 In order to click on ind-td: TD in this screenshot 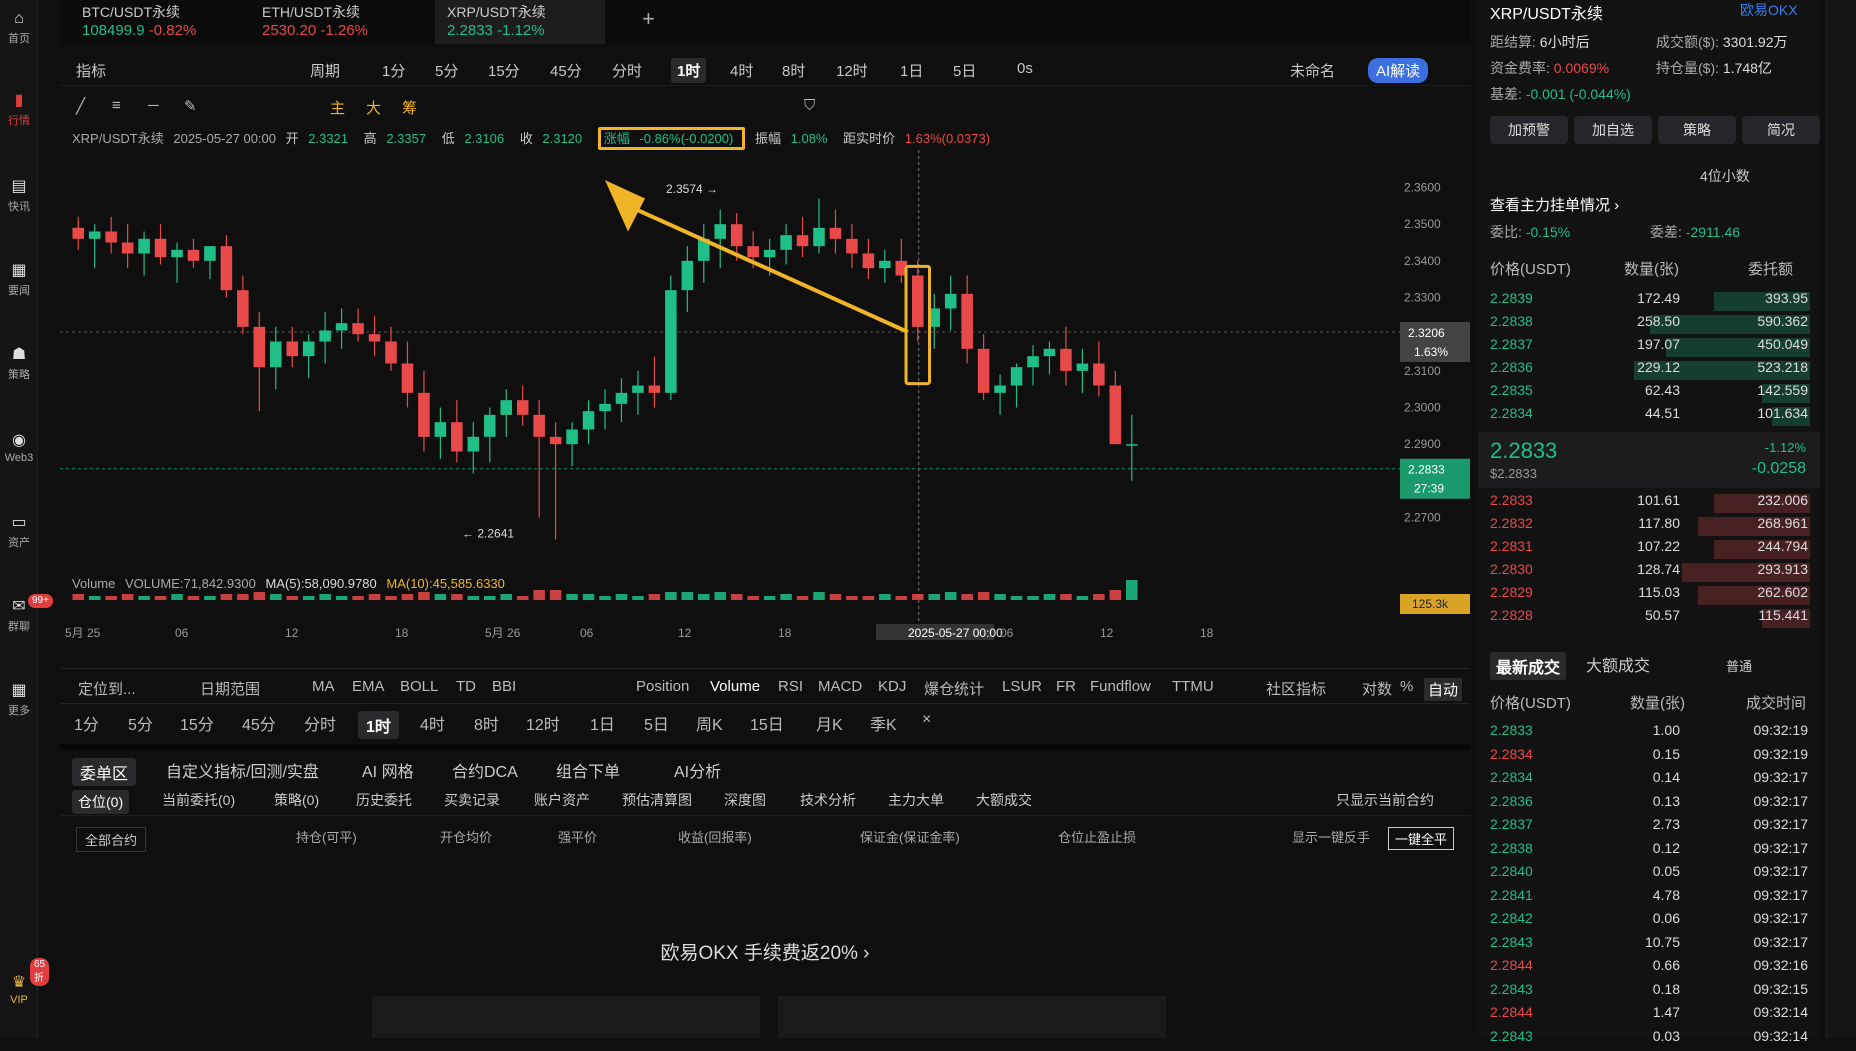, I will do `click(466, 686)`.